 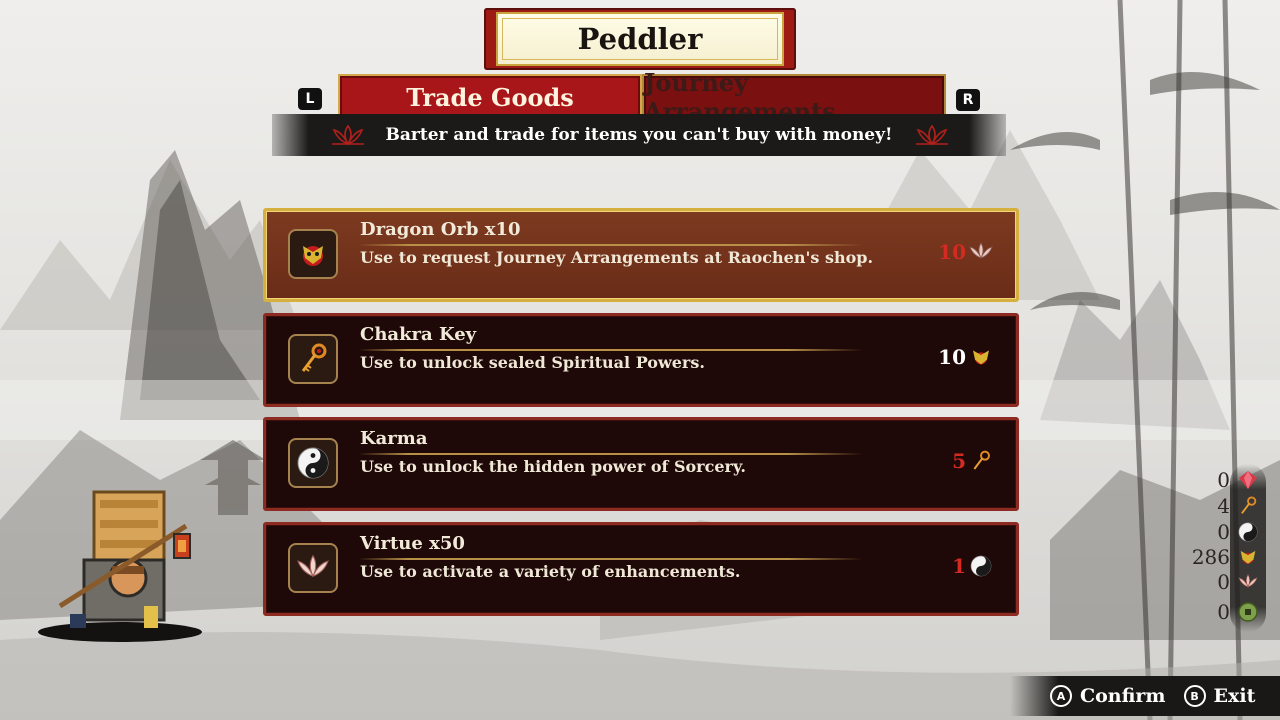 I want to click on title-banner: Peddler, so click(x=640, y=39).